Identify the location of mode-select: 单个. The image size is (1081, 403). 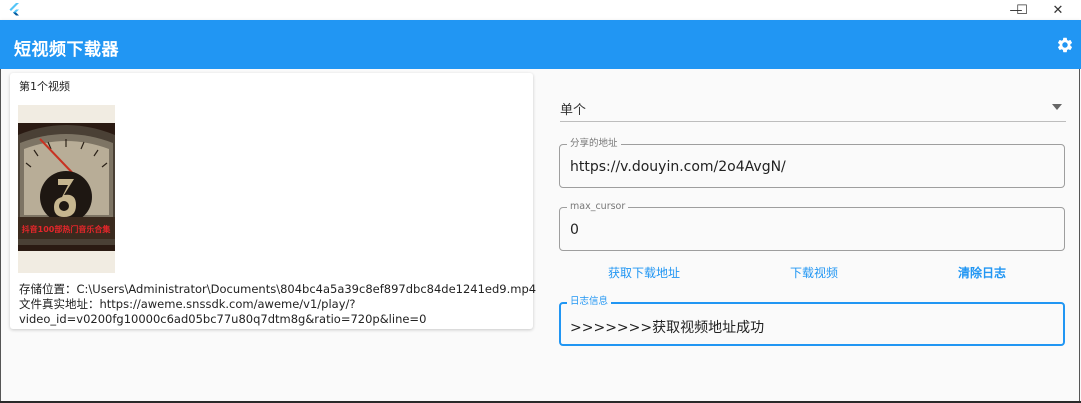
(813, 107).